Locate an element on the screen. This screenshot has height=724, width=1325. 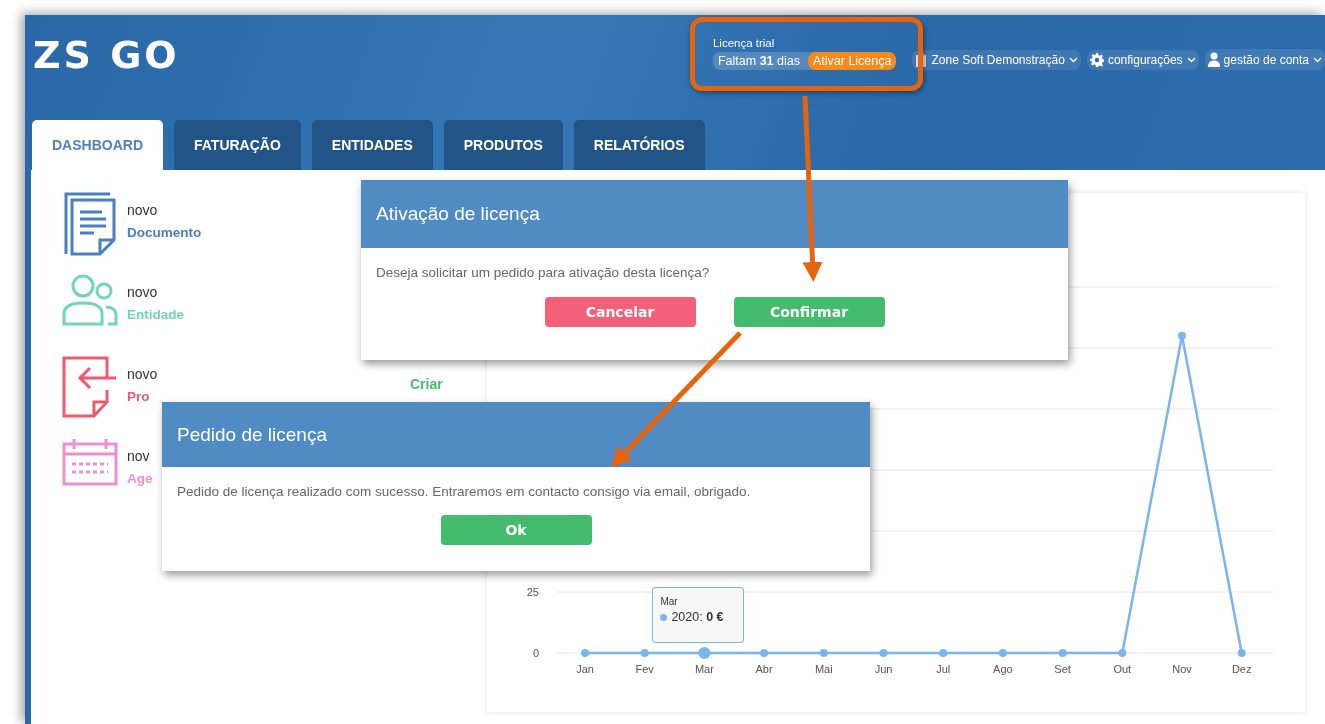
user-icon is located at coordinates (1213, 59).